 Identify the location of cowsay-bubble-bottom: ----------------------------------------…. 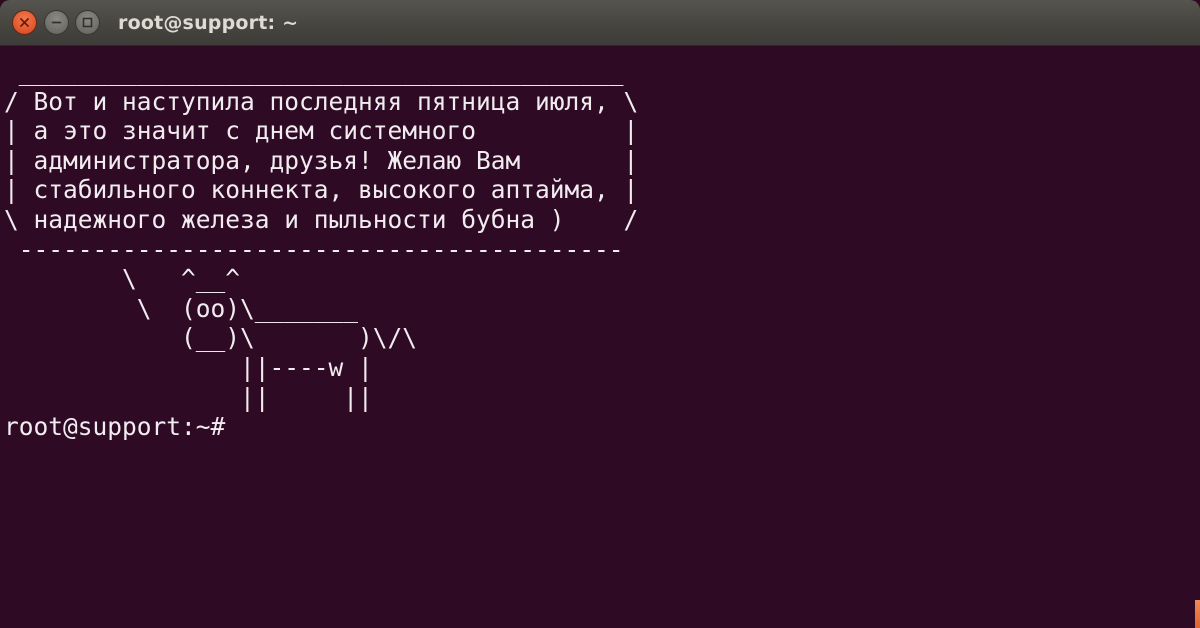
(314, 249).